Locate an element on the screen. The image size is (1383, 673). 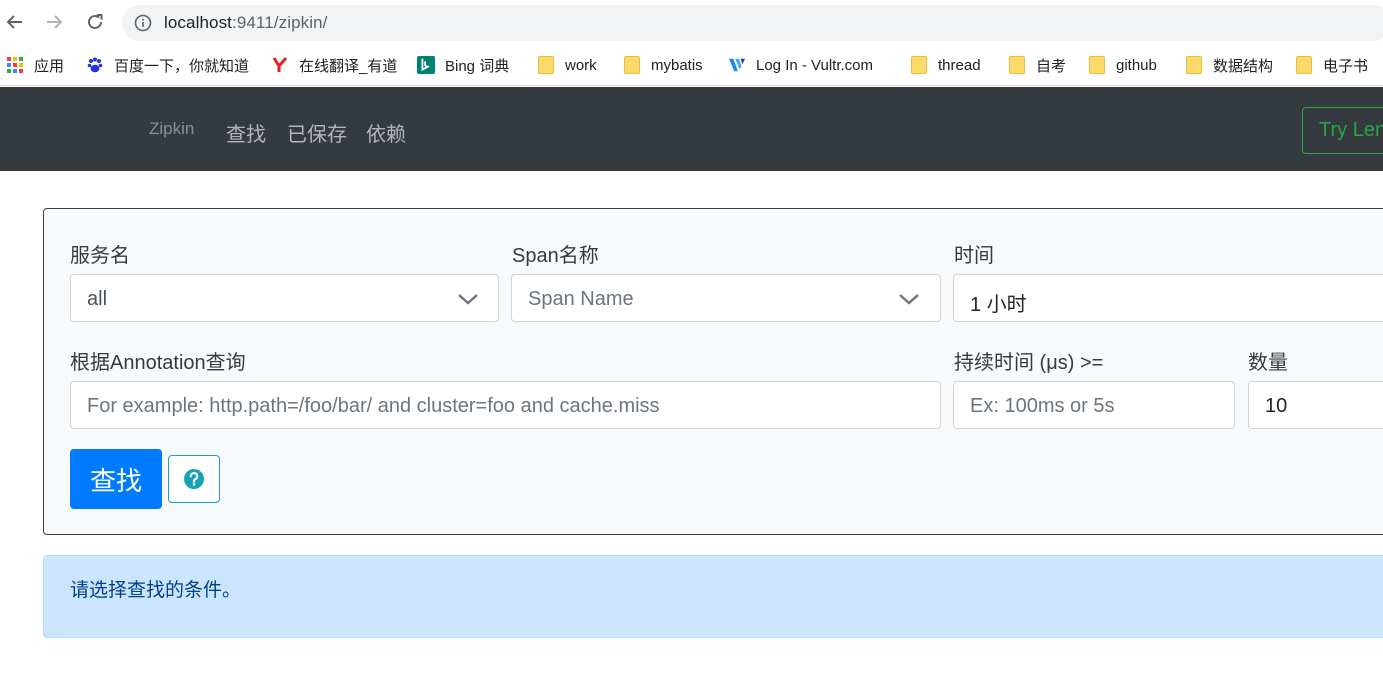
bookmark-work: work is located at coordinates (567, 65).